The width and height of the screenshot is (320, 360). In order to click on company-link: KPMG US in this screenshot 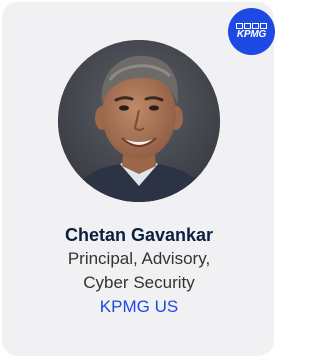, I will do `click(139, 307)`.